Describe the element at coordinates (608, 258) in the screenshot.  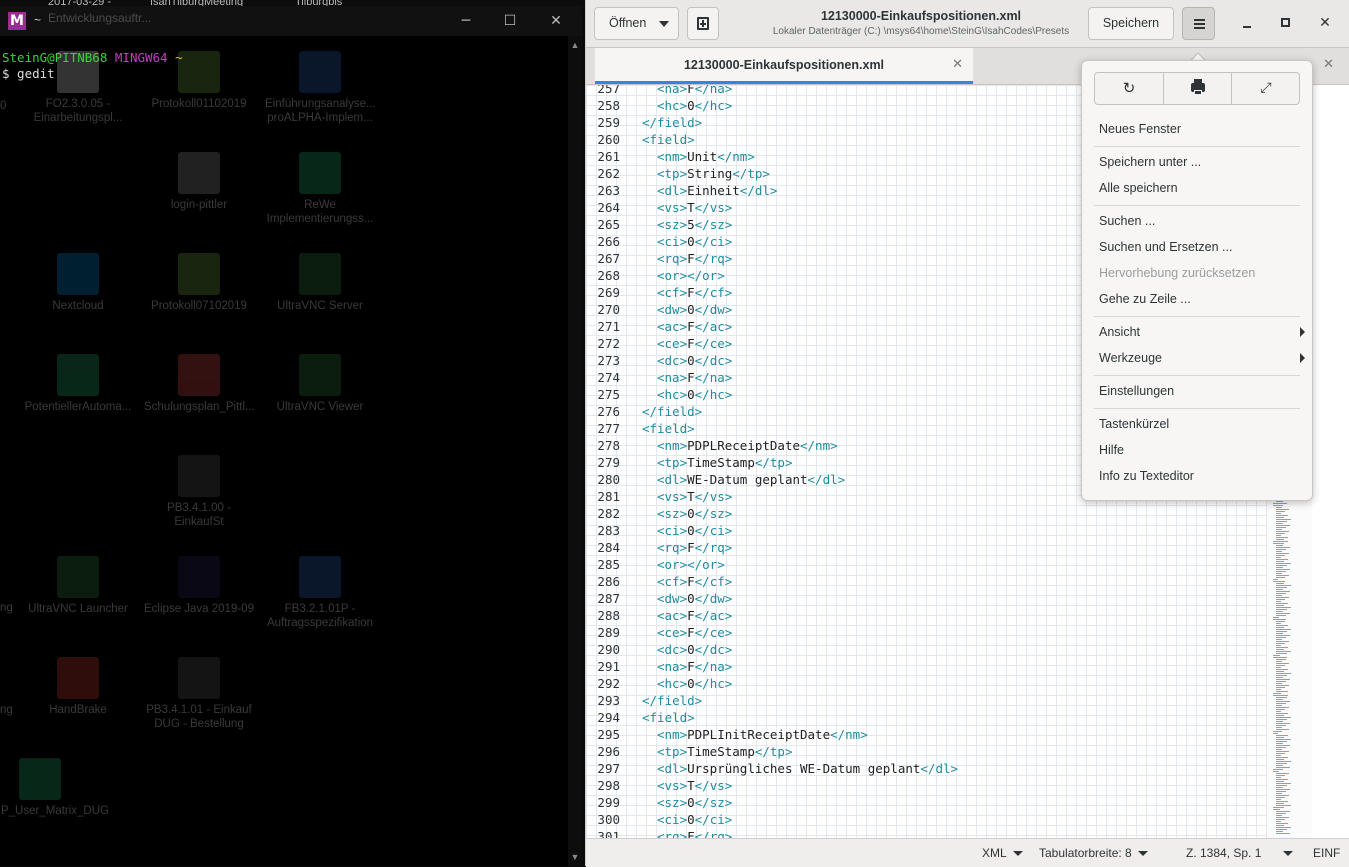
I see `line-number: 267` at that location.